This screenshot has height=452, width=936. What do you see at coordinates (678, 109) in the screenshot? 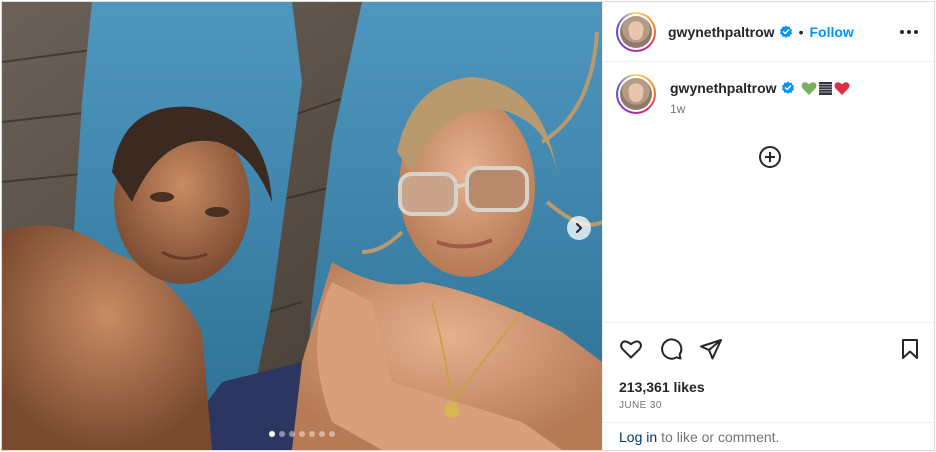
I see `post-time: 1w` at bounding box center [678, 109].